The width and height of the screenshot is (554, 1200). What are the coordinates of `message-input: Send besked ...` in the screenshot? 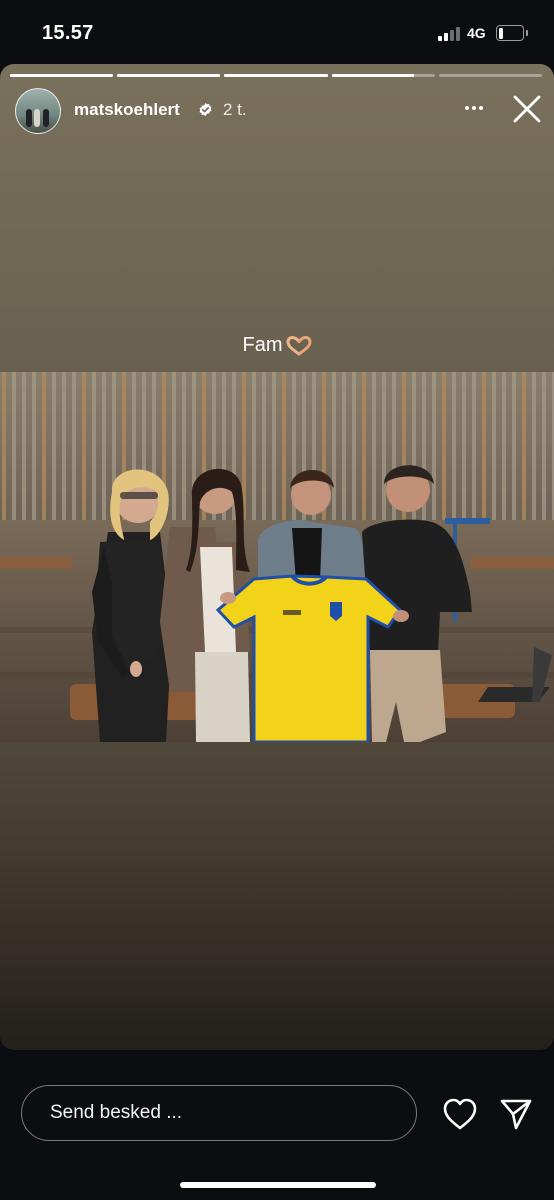 It's located at (219, 1113).